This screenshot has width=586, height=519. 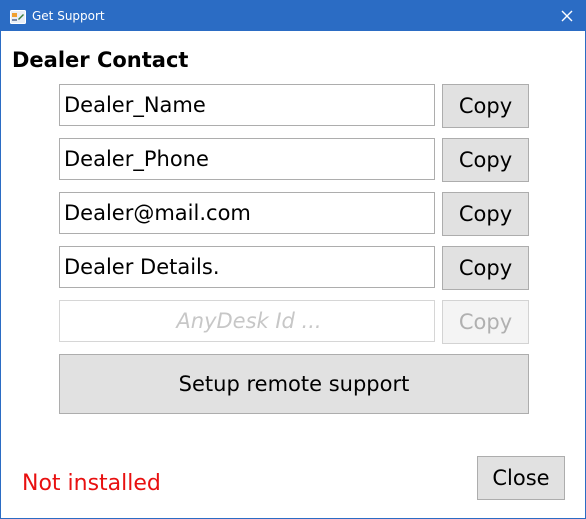 What do you see at coordinates (68, 16) in the screenshot?
I see `window-title: Get Support` at bounding box center [68, 16].